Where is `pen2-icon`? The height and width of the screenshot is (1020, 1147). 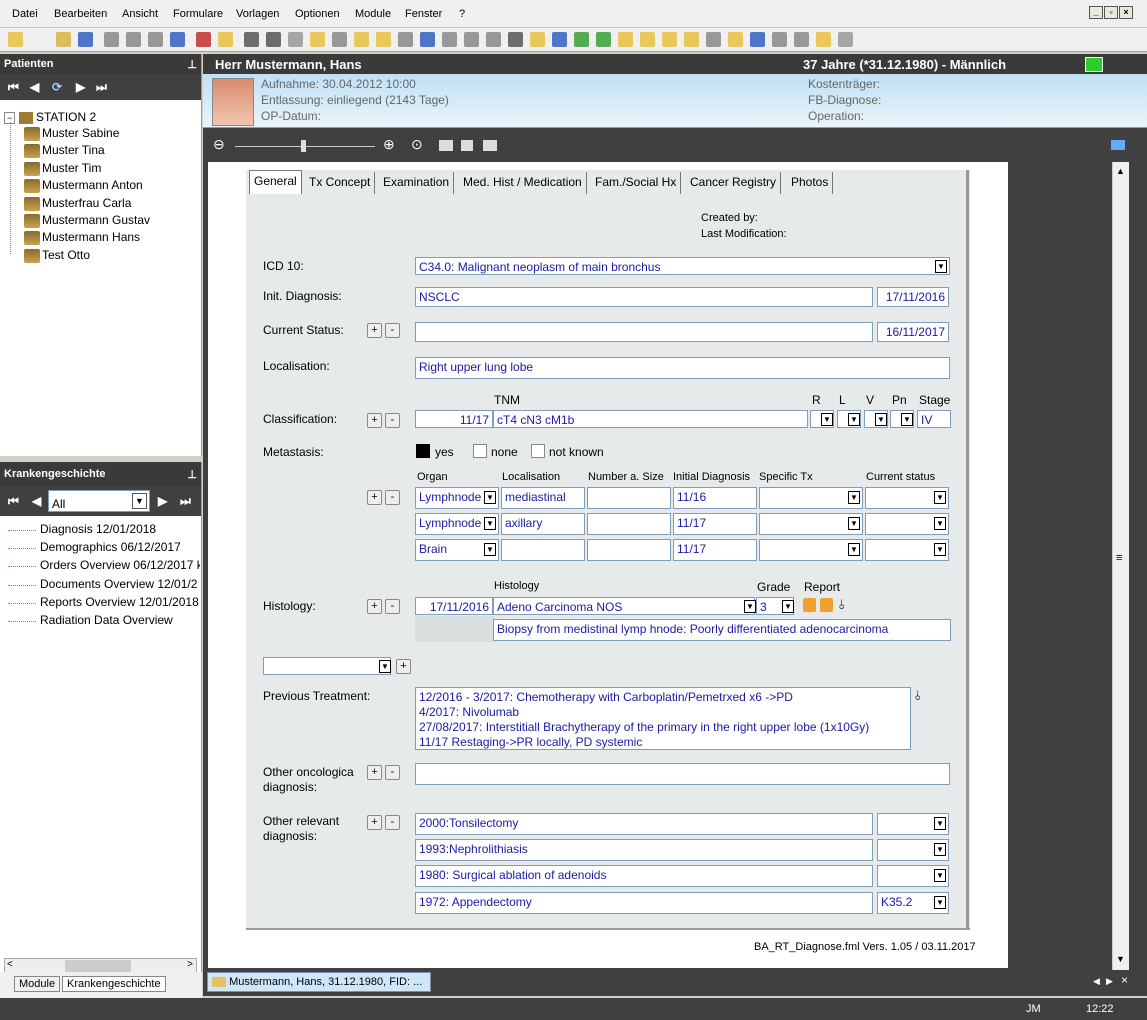 pen2-icon is located at coordinates (625, 39).